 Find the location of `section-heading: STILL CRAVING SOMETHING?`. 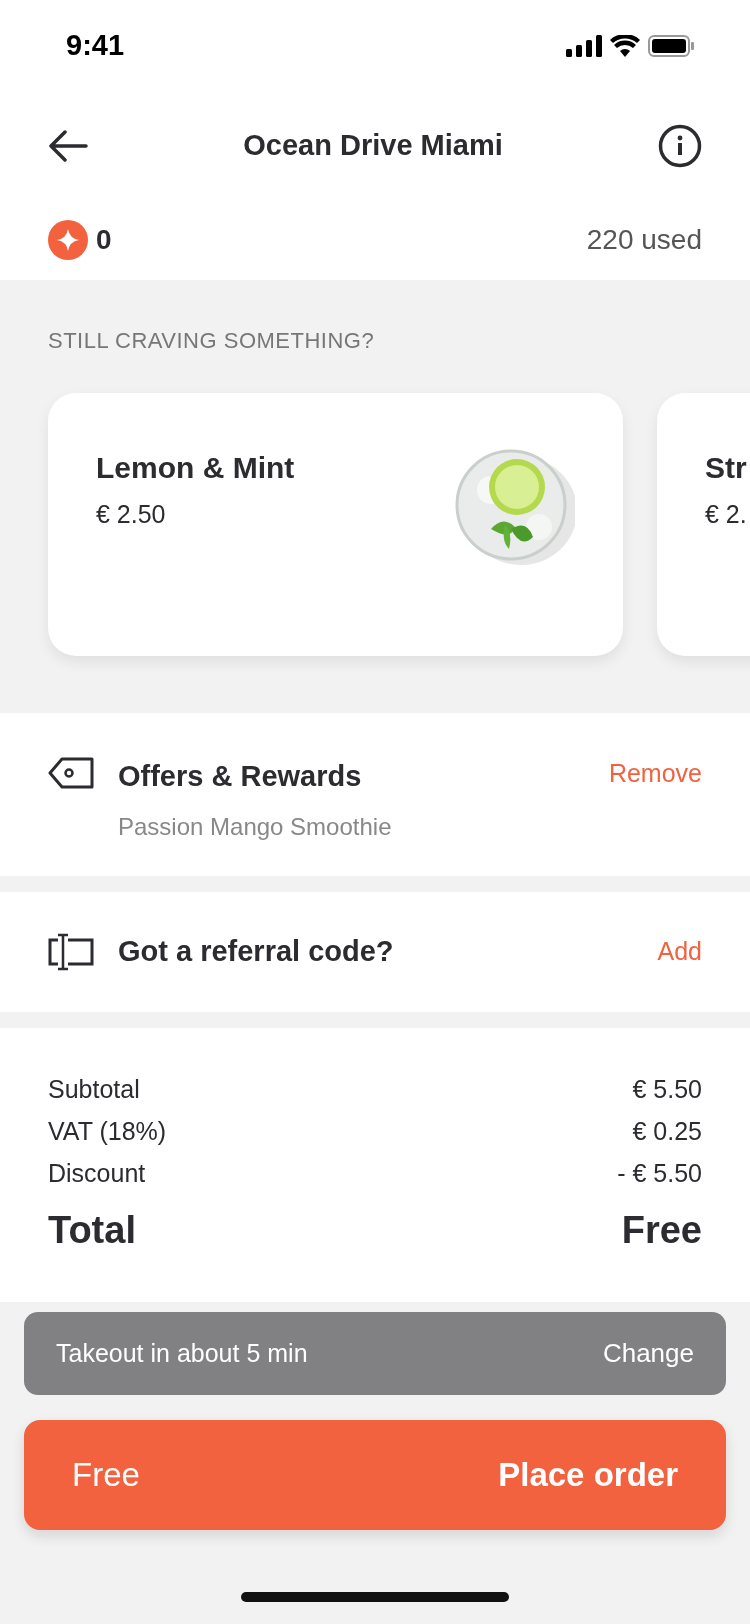

section-heading: STILL CRAVING SOMETHING? is located at coordinates (212, 341).